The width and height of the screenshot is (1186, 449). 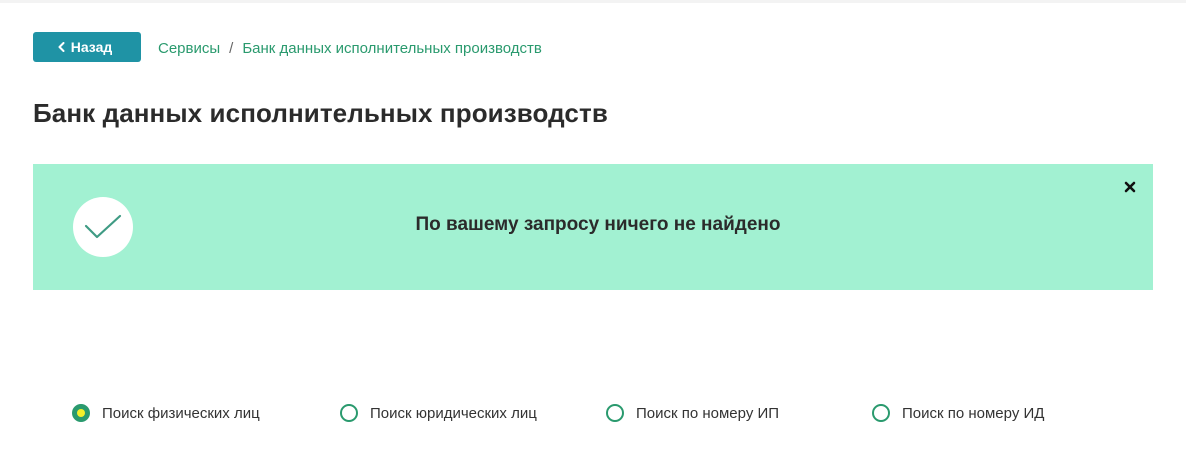 I want to click on breadcrumb-link-current: Банк данных исполнительных производств, so click(x=392, y=48).